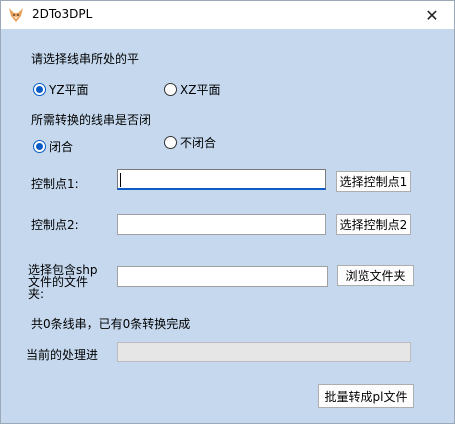 This screenshot has height=424, width=455. I want to click on radio-xz-plane: XZ平面, so click(192, 89).